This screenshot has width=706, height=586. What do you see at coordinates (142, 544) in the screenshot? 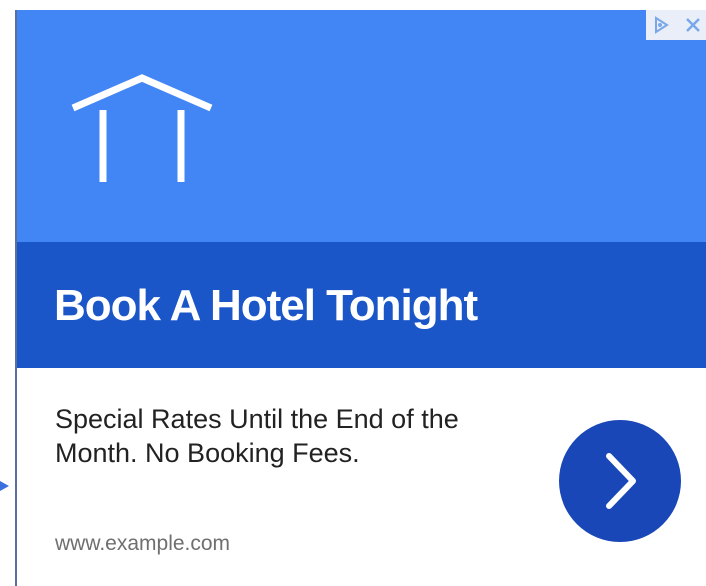
I see `ad-display-url: www.example.com` at bounding box center [142, 544].